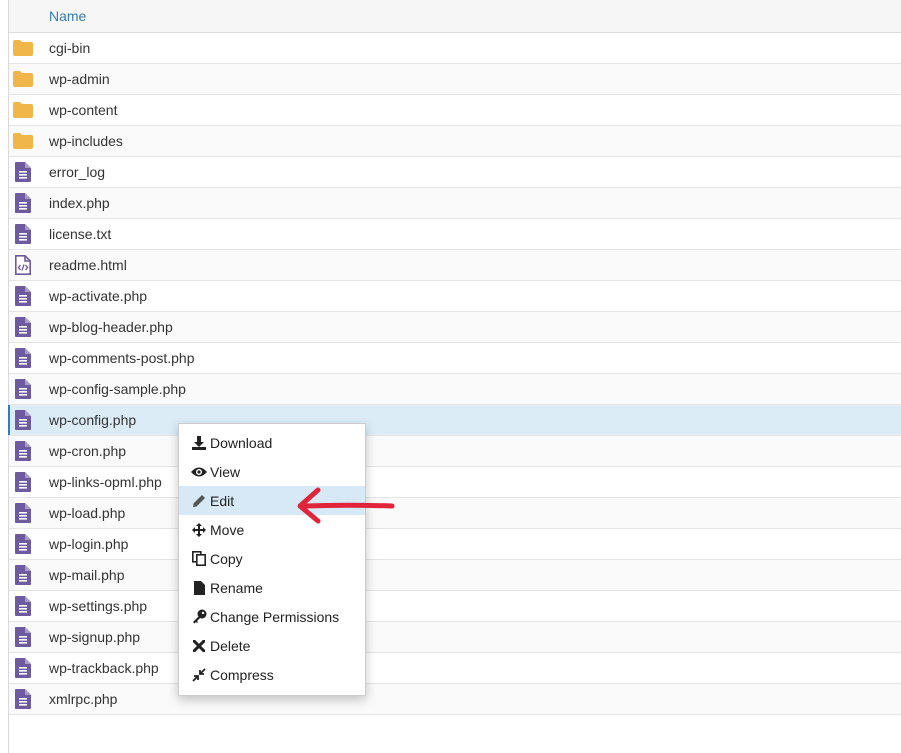  What do you see at coordinates (92, 420) in the screenshot?
I see `file-name: wp-config.php` at bounding box center [92, 420].